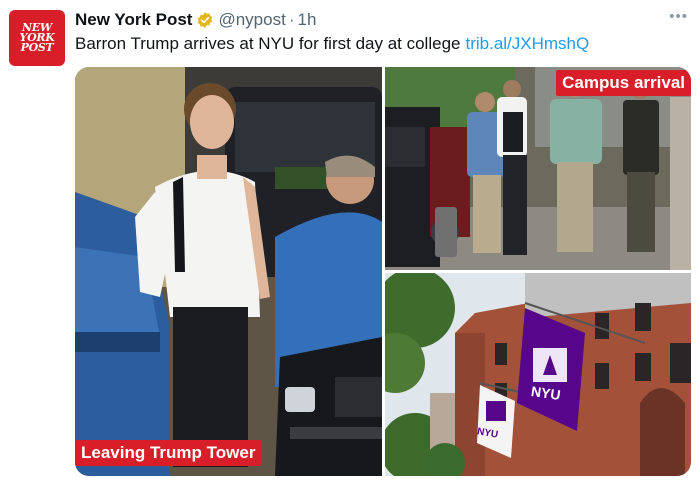 Image resolution: width=700 pixels, height=481 pixels. I want to click on caption-leaving-trump-tower: Leaving Trump Tower, so click(168, 453).